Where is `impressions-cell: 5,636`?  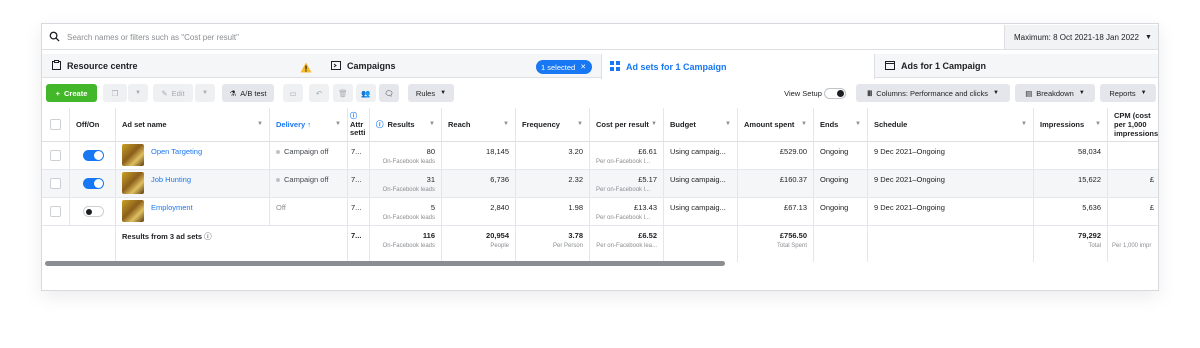 impressions-cell: 5,636 is located at coordinates (1071, 211).